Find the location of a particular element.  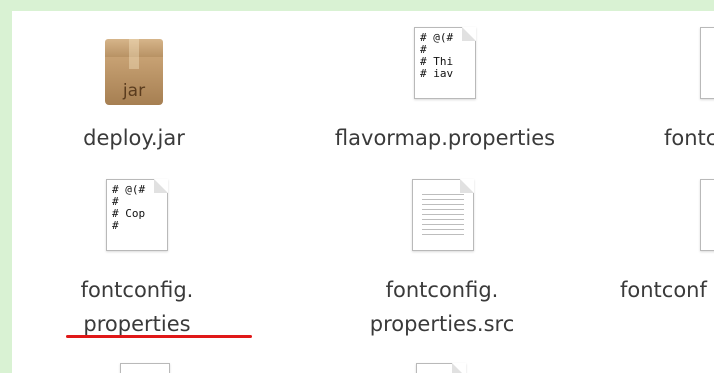

properties-document-icon: # @(# # # Thi # iav is located at coordinates (445, 63).